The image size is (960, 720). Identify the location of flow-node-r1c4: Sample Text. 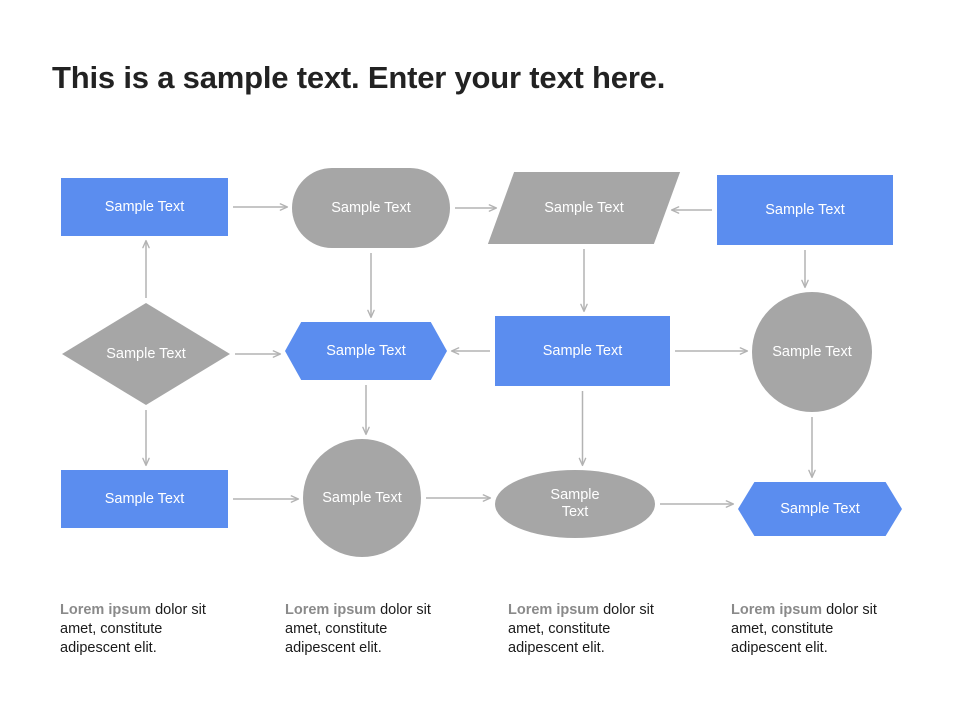
(805, 210).